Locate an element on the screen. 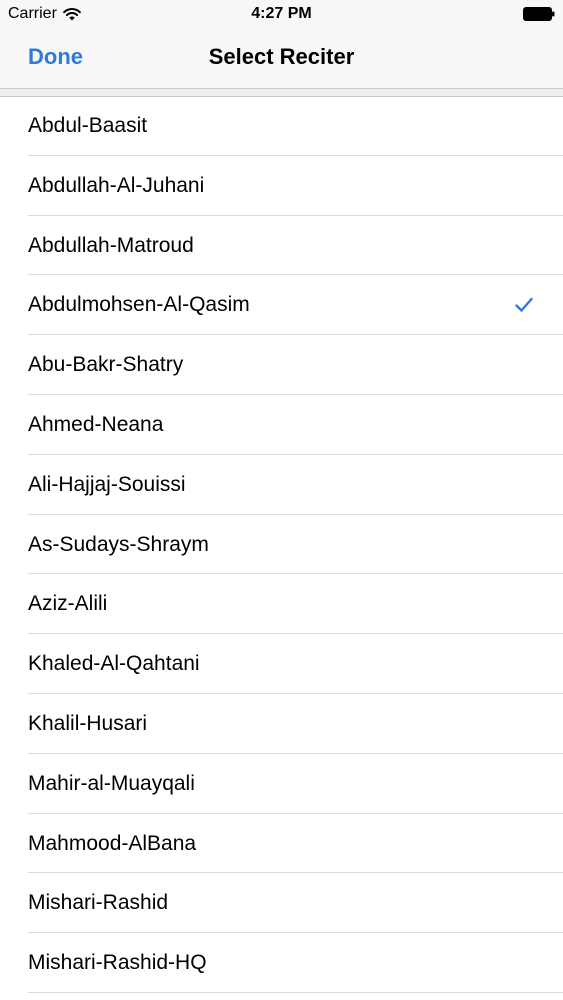 The image size is (563, 1000). reciter-label: Mishari-Rashid-HQ is located at coordinates (117, 963).